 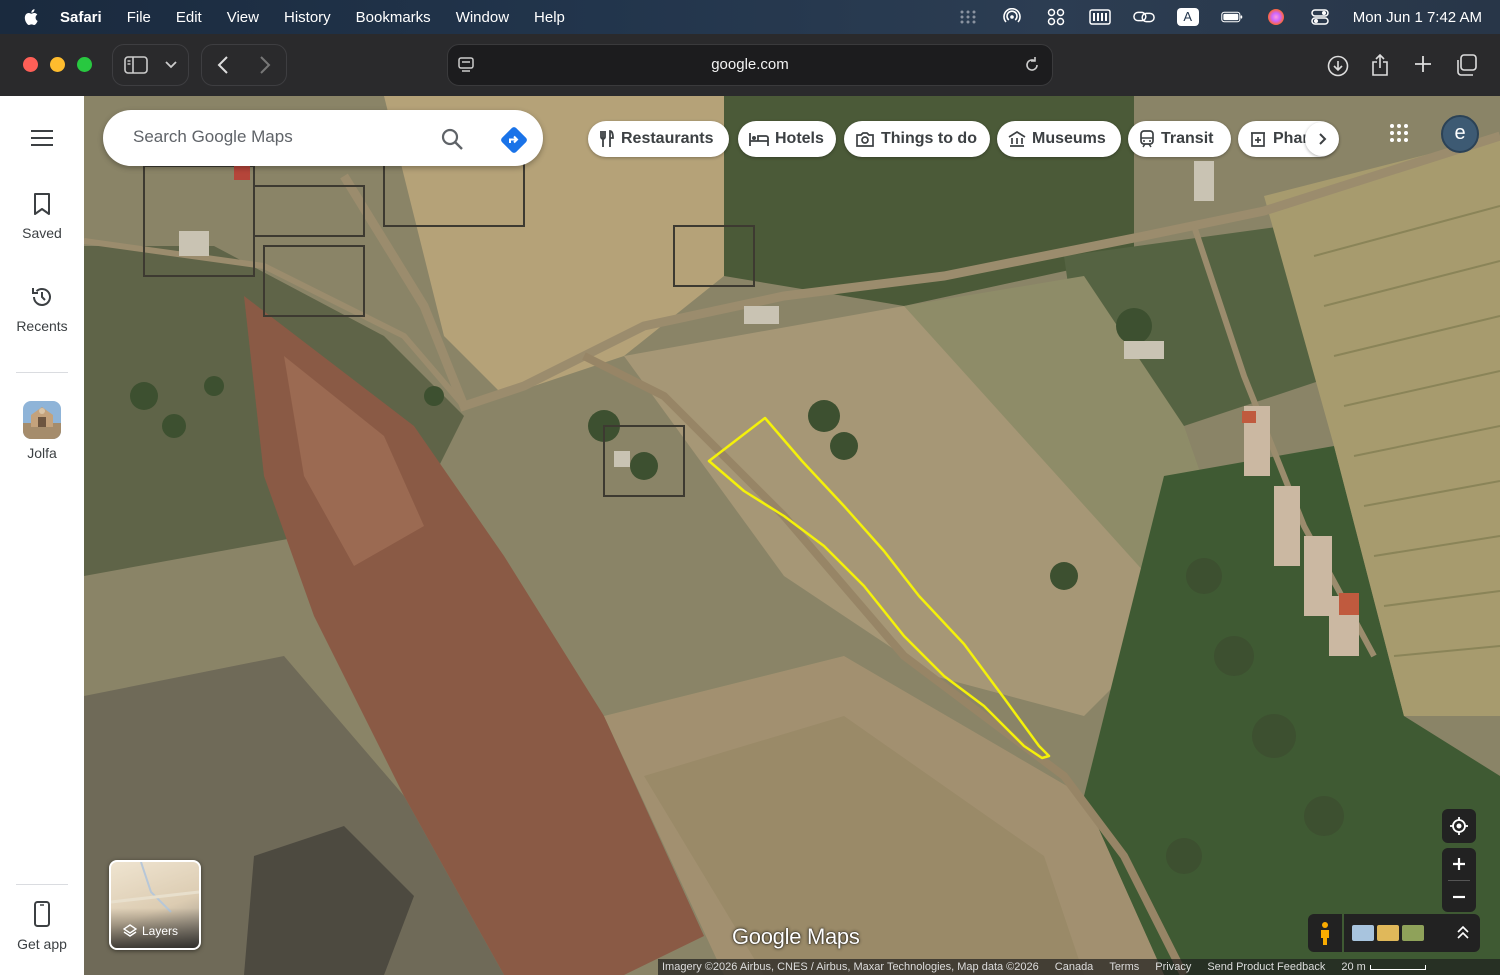 I want to click on map-type-default, so click(x=1363, y=933).